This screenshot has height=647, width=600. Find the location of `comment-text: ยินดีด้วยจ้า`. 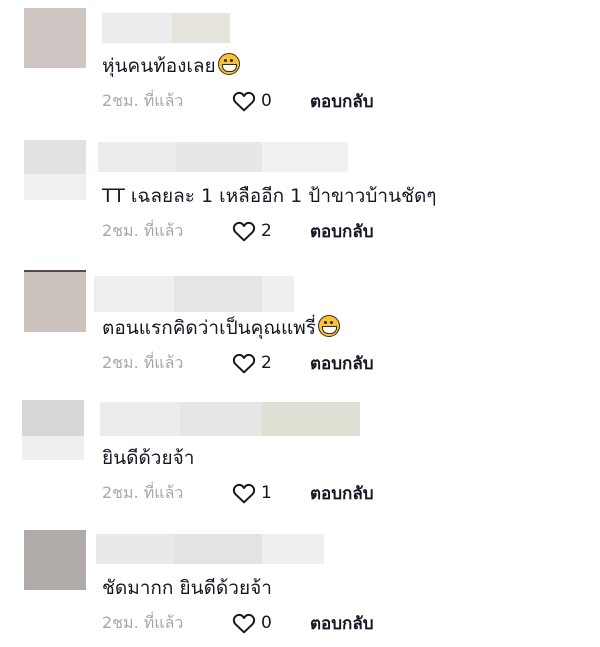

comment-text: ยินดีด้วยจ้า is located at coordinates (148, 458).